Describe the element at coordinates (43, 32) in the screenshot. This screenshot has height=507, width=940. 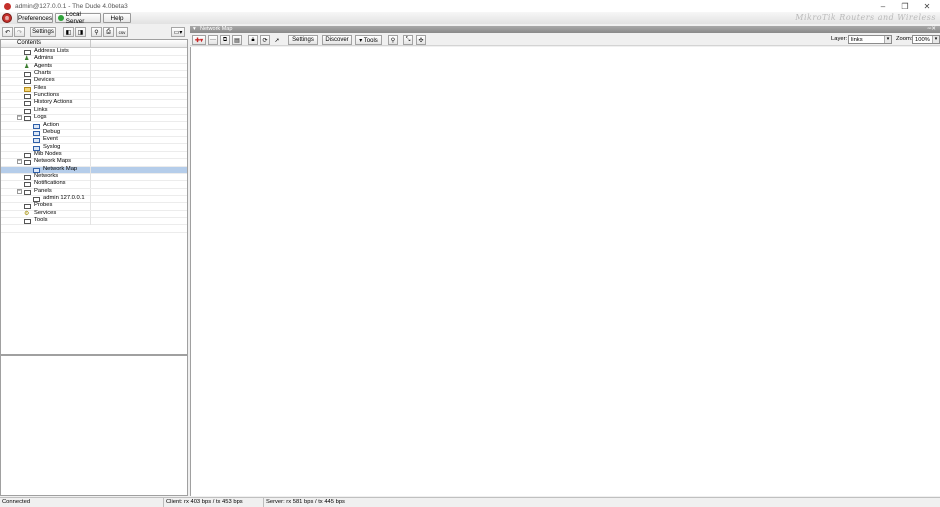
I see `settings-button: Settings` at that location.